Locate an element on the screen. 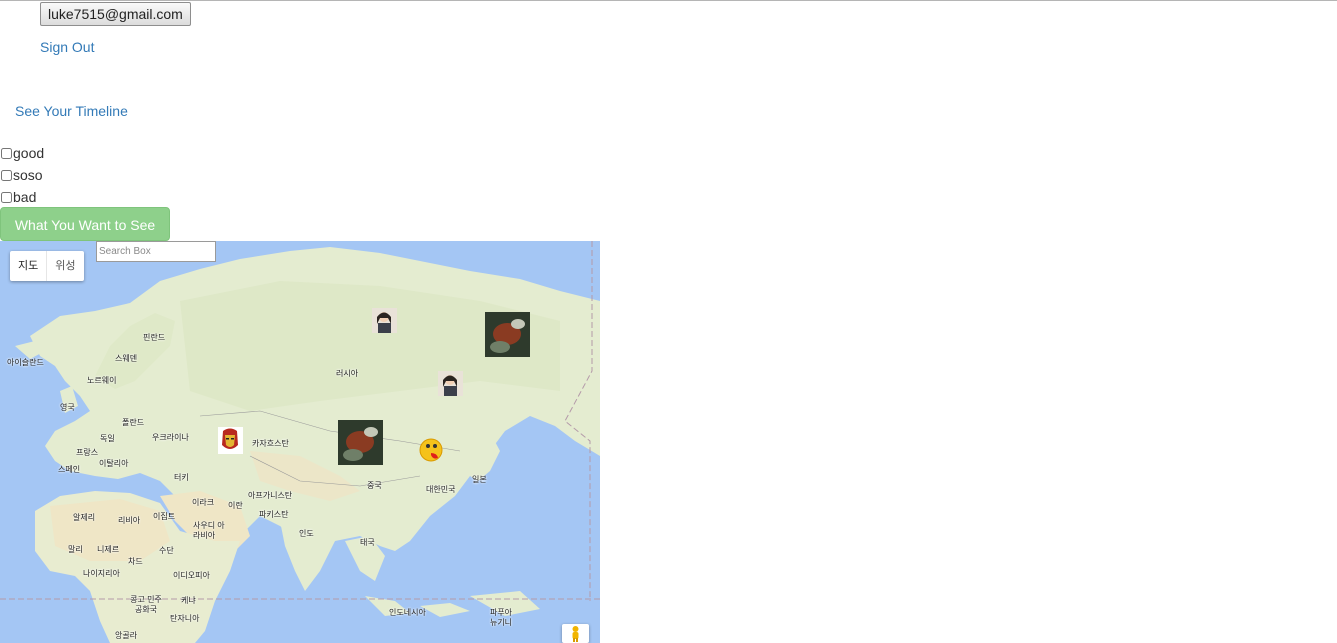 Image resolution: width=1337 pixels, height=643 pixels. ironman-marker is located at coordinates (230, 440).